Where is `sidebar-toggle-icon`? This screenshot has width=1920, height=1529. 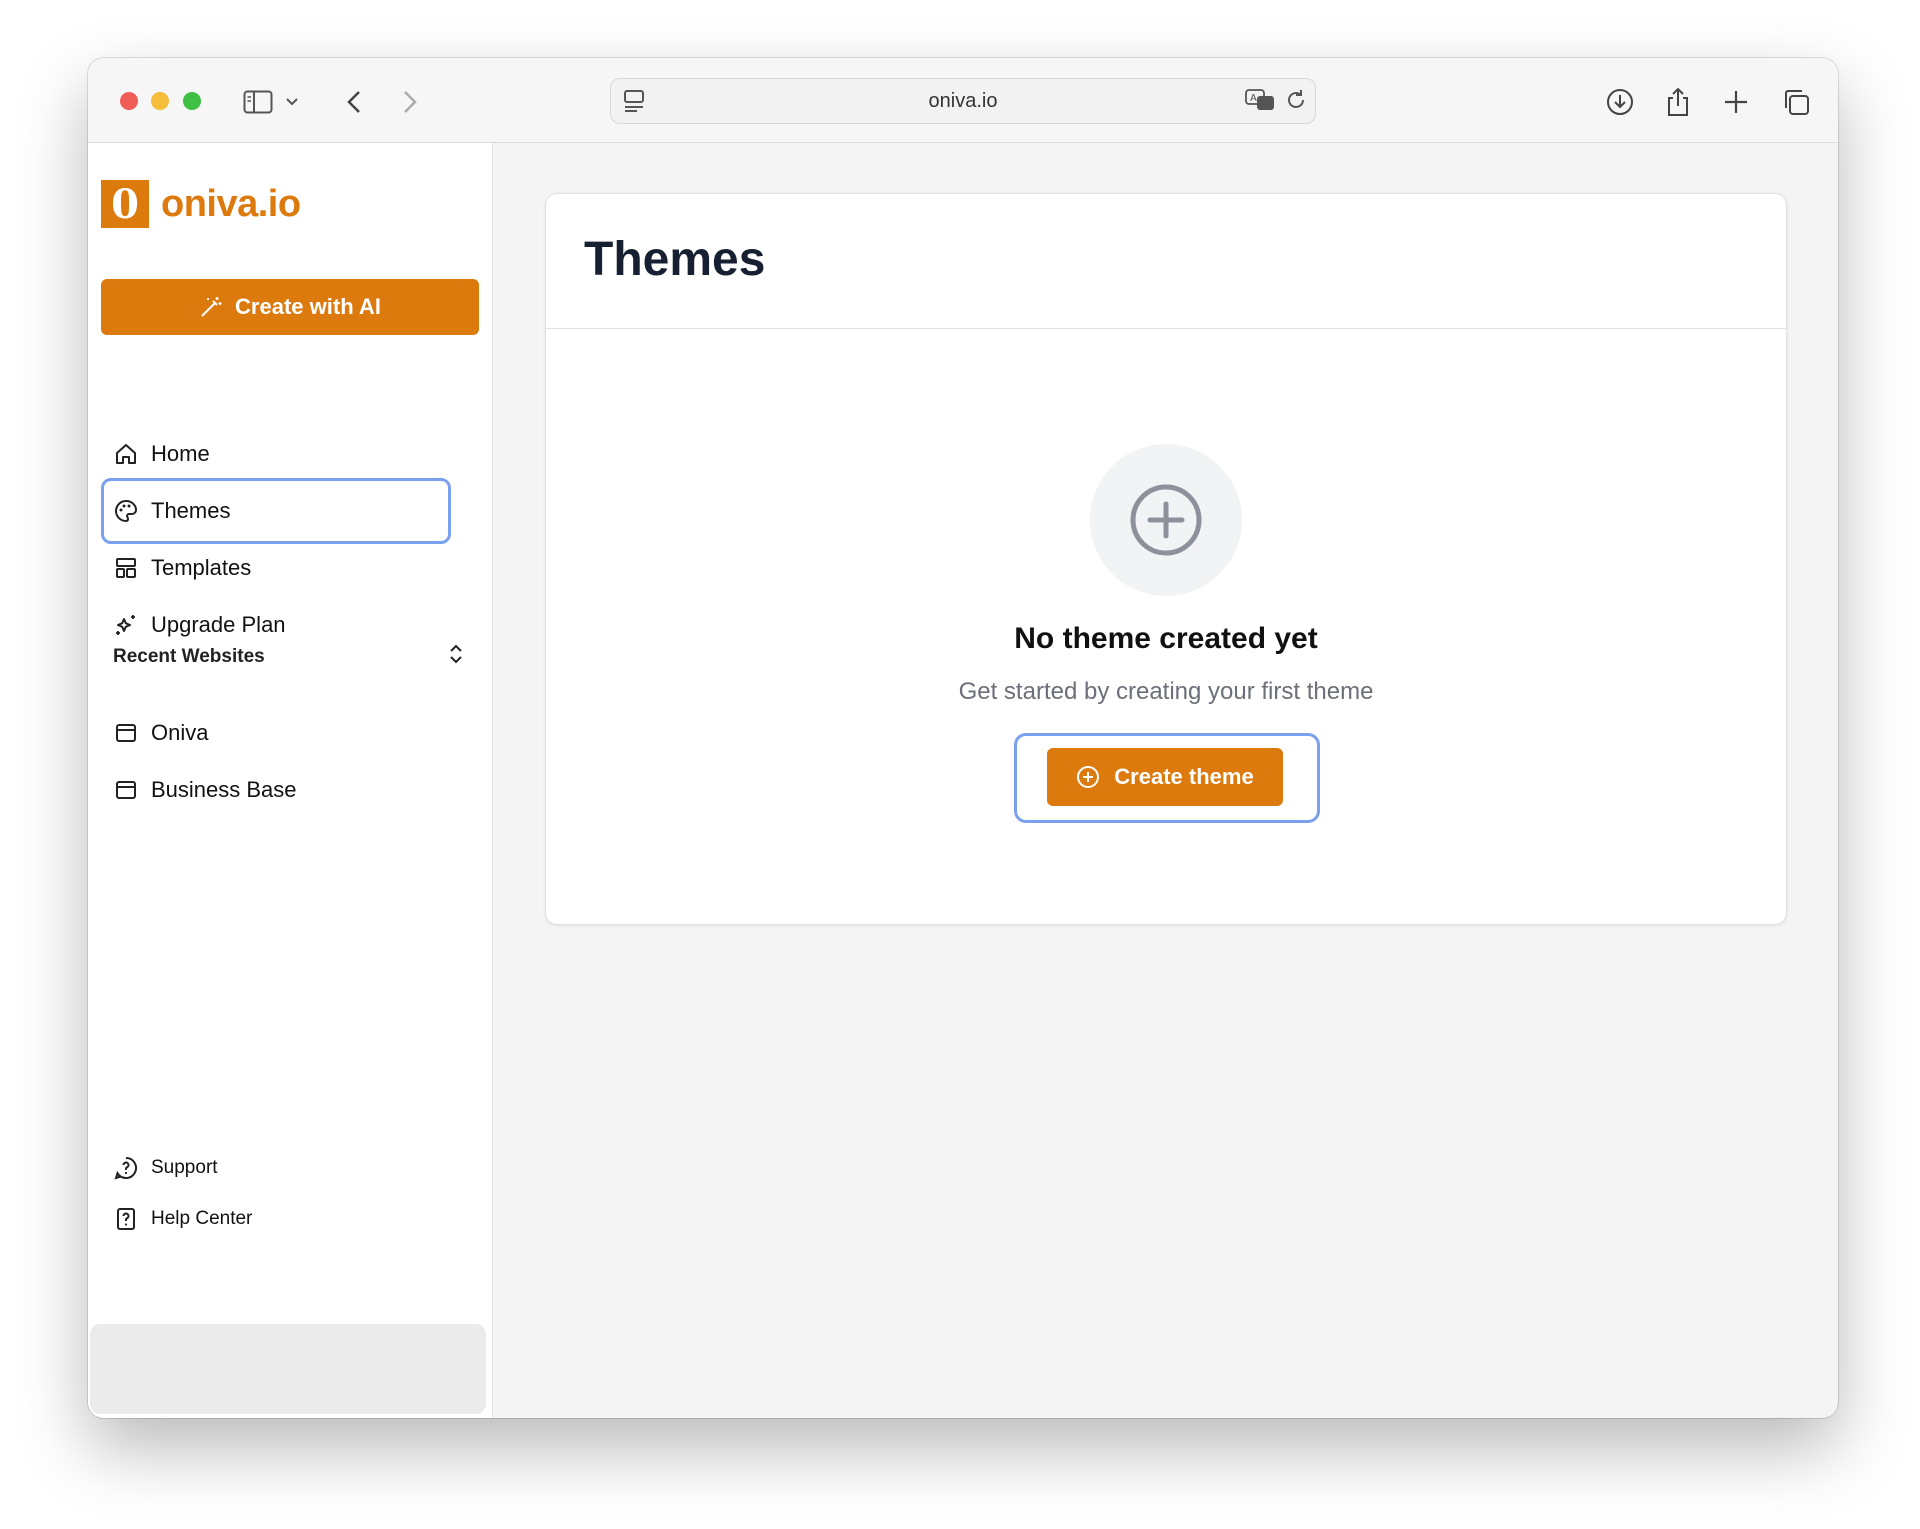
sidebar-toggle-icon is located at coordinates (258, 102).